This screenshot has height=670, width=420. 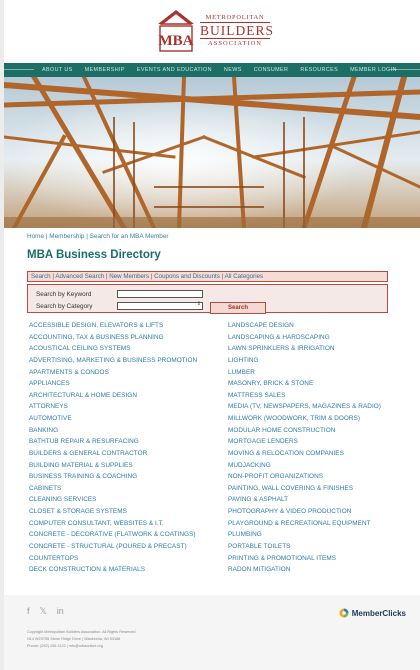 What do you see at coordinates (41, 276) in the screenshot?
I see `linkbar-search: Search` at bounding box center [41, 276].